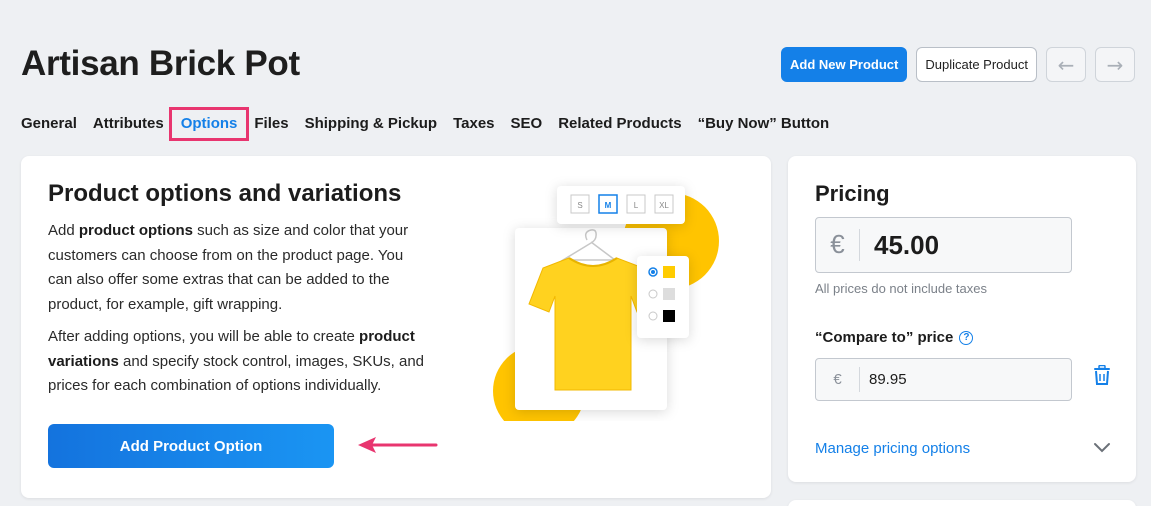 The image size is (1151, 506). I want to click on chevron-down-icon, so click(1102, 447).